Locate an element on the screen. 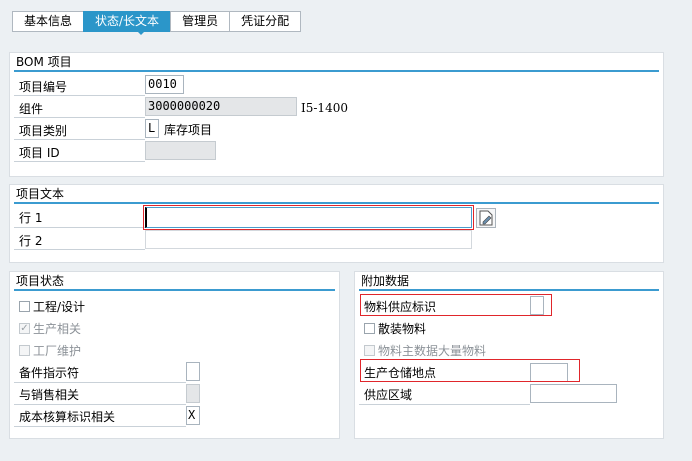  spare-part-indicator-label: 备件指示符 is located at coordinates (49, 373).